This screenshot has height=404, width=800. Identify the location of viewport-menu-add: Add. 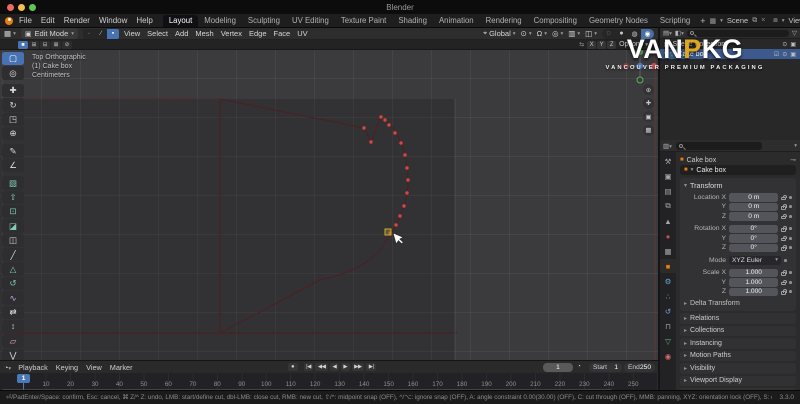
(181, 33).